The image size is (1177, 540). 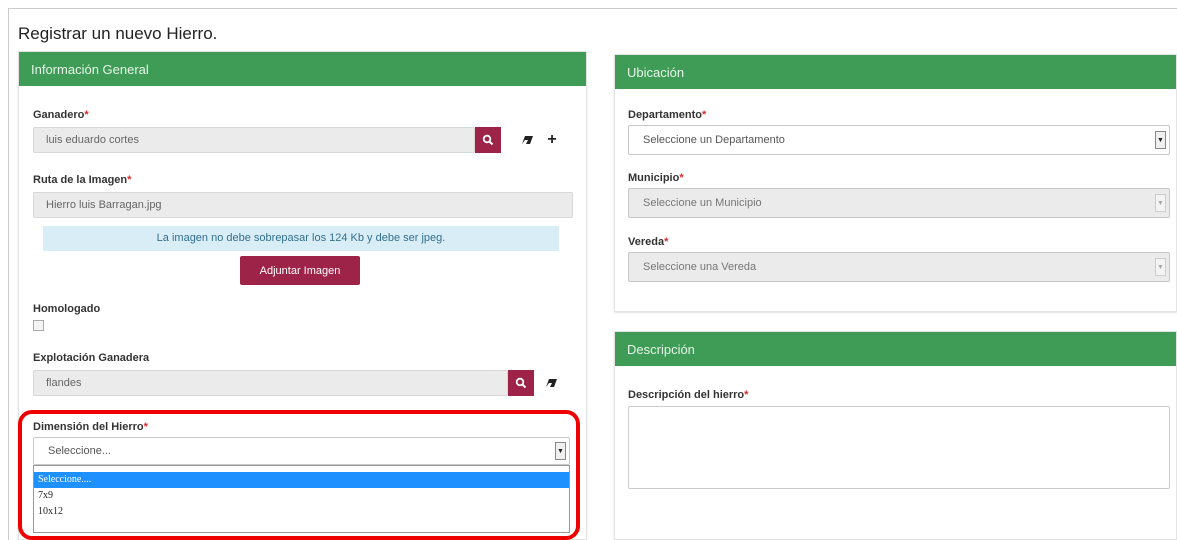 I want to click on dropdown-option: 7x9, so click(x=301, y=496).